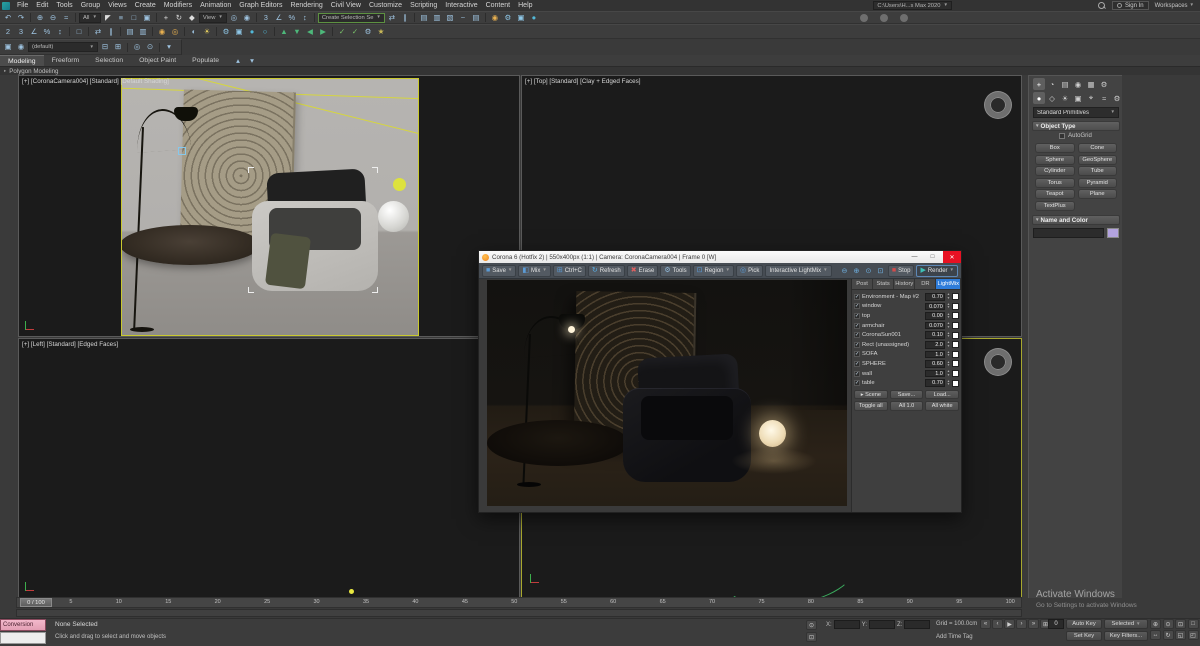 This screenshot has width=1200, height=646. Describe the element at coordinates (178, 5) in the screenshot. I see `menu-modifiers: Modifiers` at that location.